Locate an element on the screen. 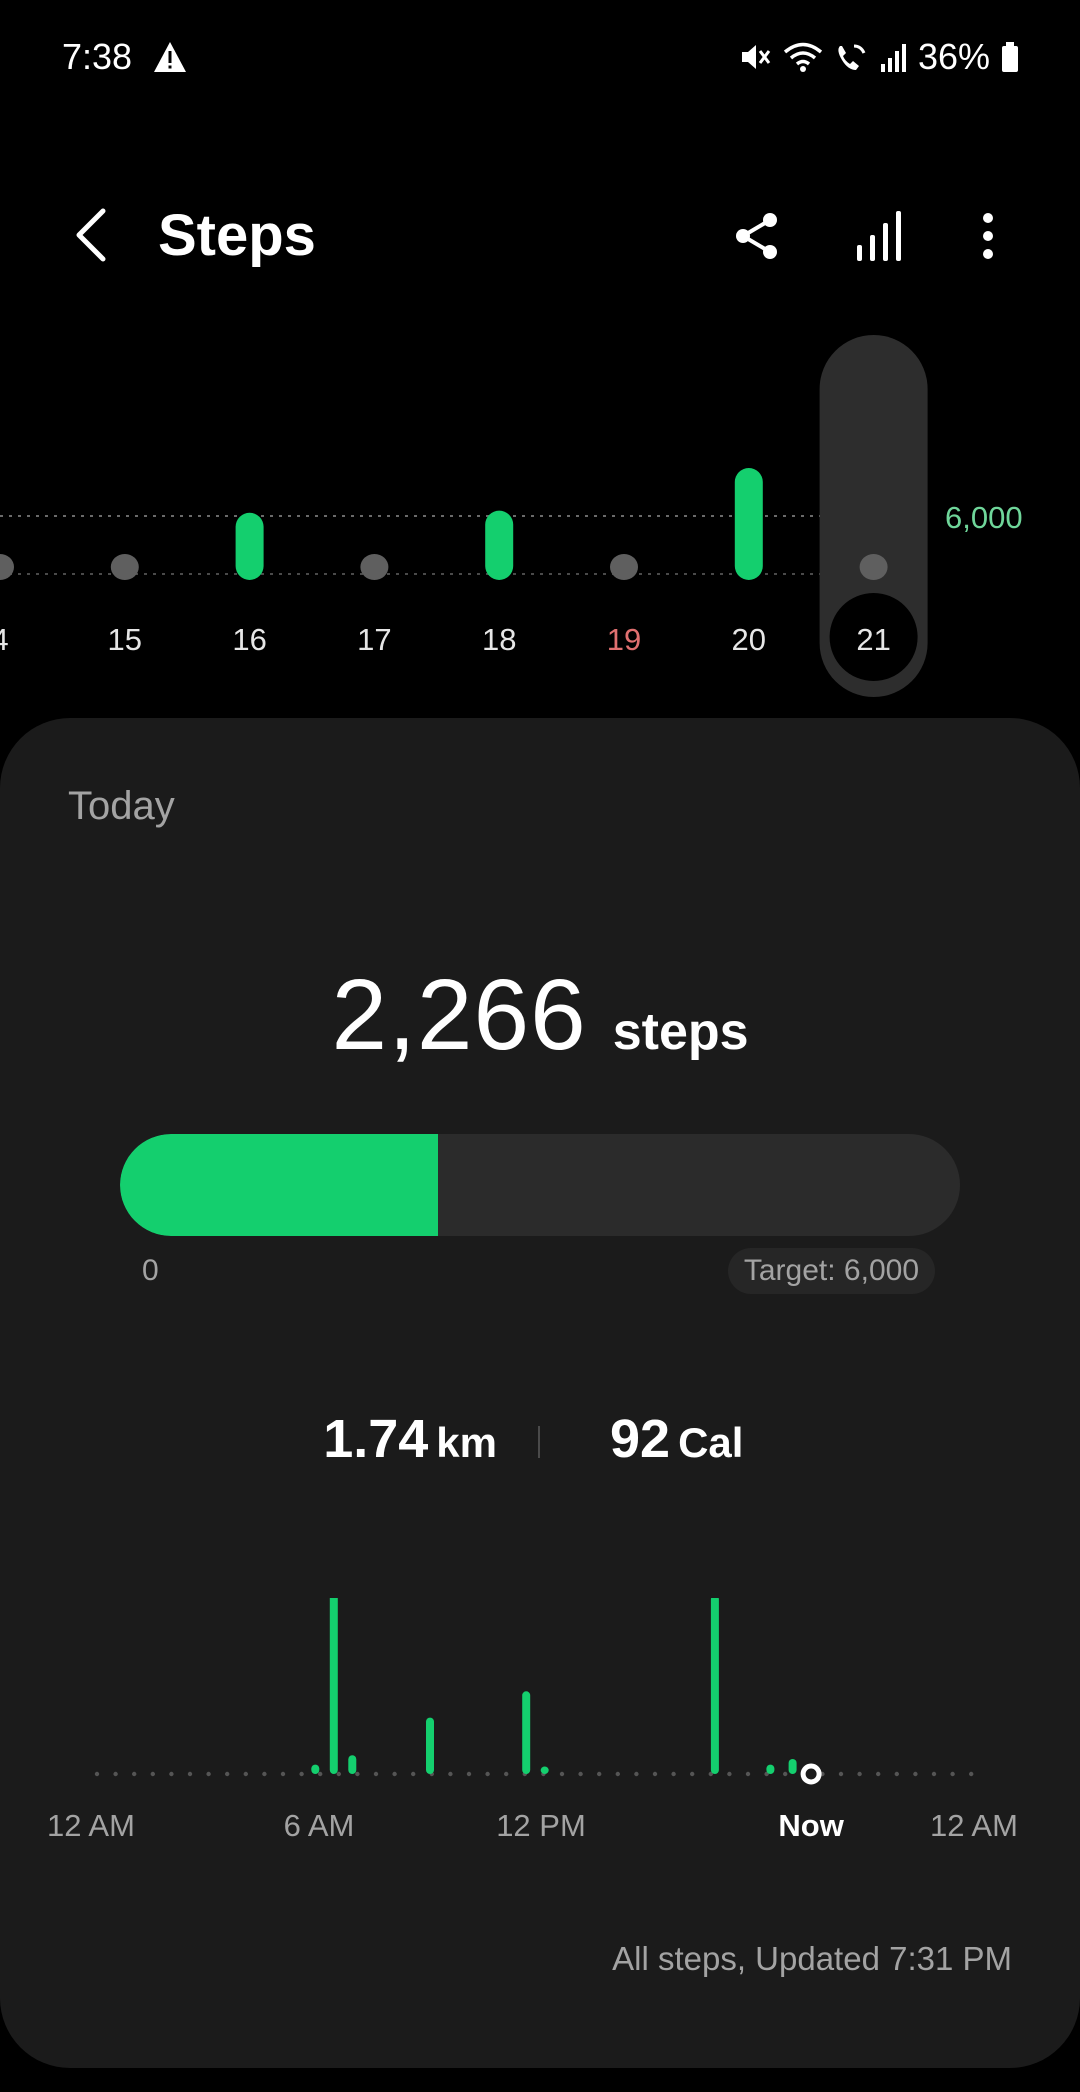  now-marker is located at coordinates (811, 1774).